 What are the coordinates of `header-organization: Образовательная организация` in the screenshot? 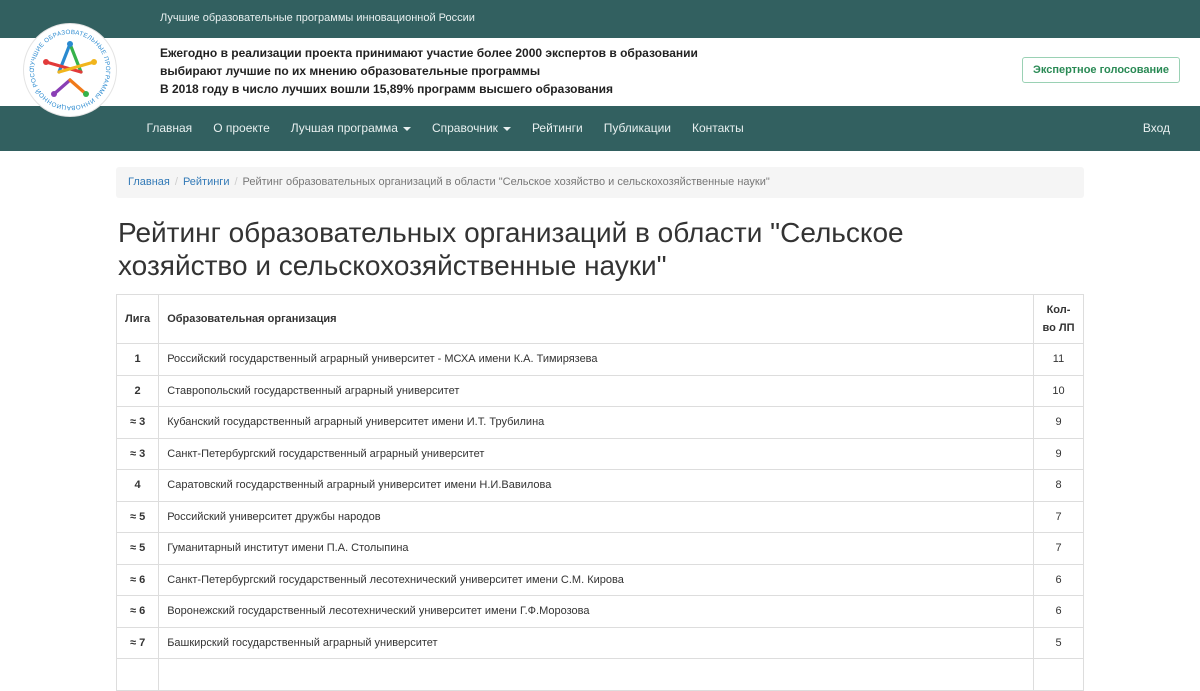 It's located at (596, 319).